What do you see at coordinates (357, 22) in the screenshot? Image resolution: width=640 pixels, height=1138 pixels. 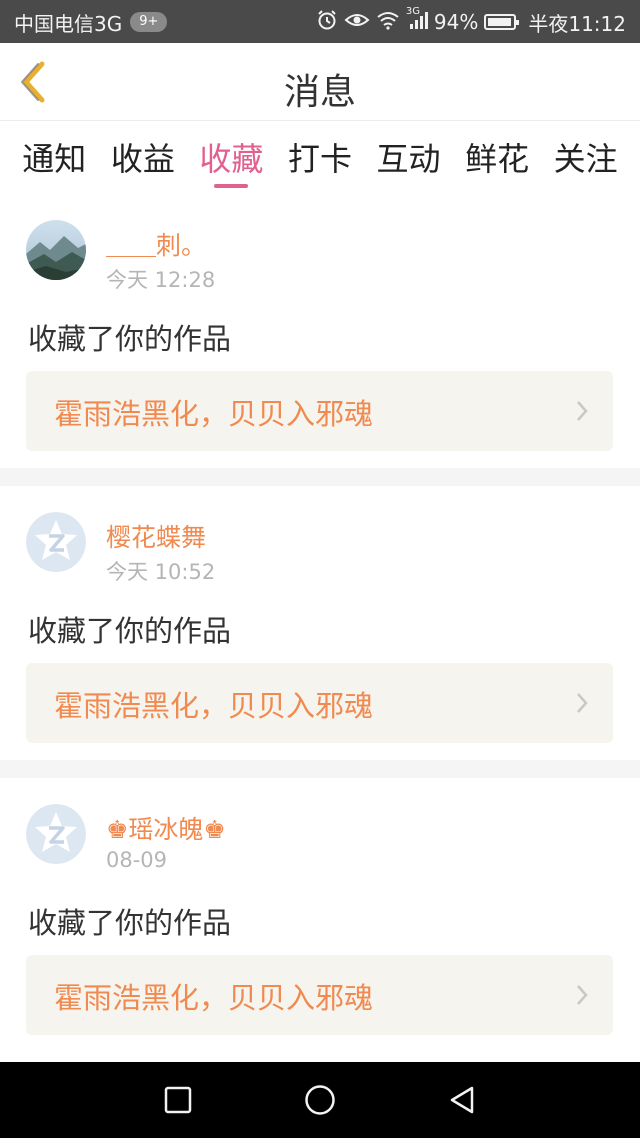 I see `eye-icon` at bounding box center [357, 22].